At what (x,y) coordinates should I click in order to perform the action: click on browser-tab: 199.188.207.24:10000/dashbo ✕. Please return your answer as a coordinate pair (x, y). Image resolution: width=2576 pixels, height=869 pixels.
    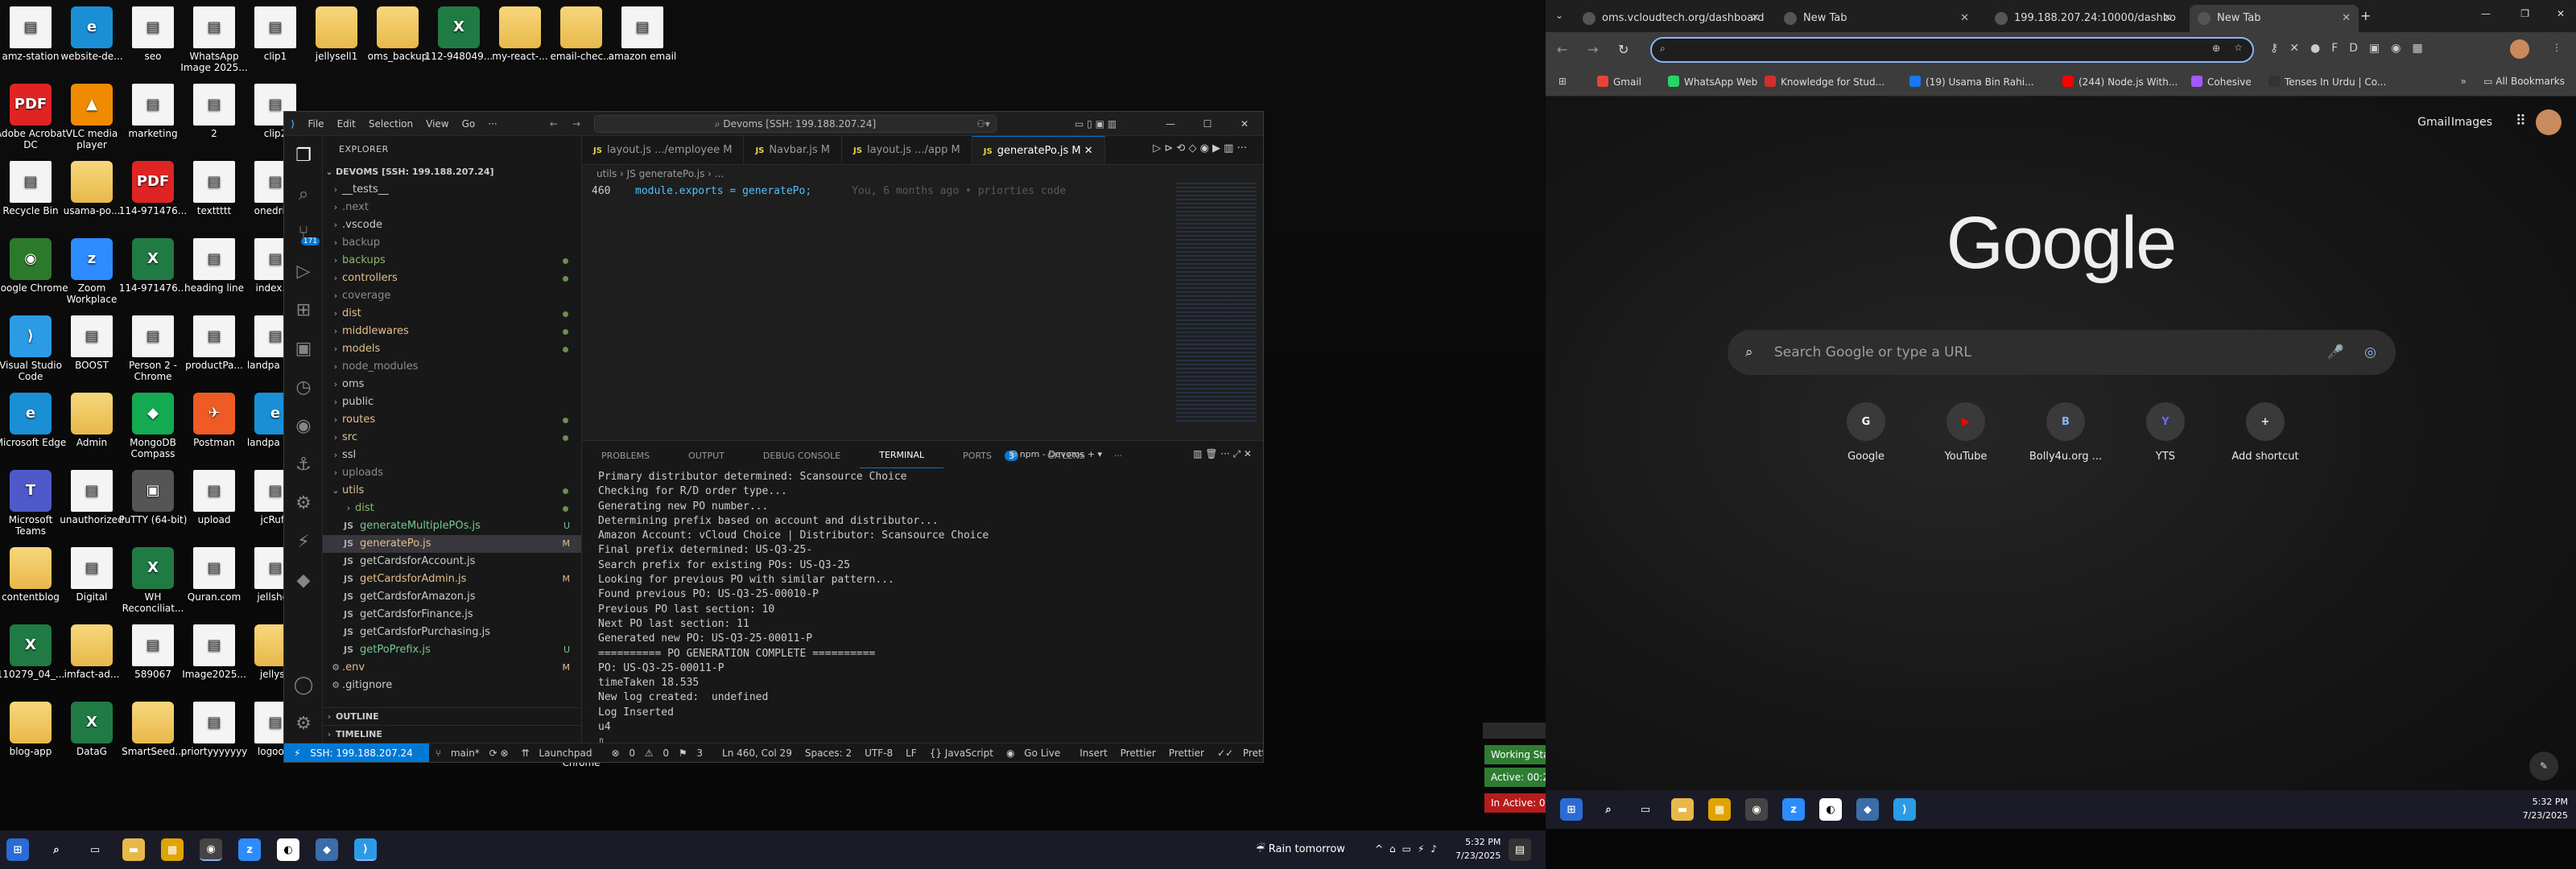
    Looking at the image, I should click on (2083, 18).